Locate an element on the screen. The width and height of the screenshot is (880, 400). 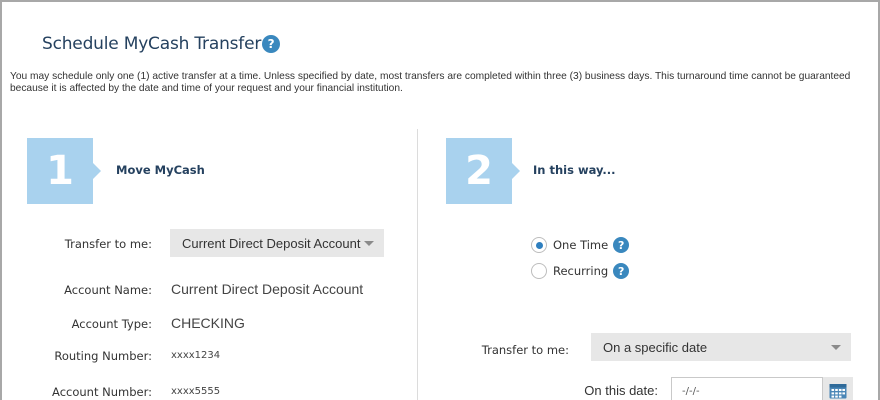
step-1-number: 1 is located at coordinates (60, 171).